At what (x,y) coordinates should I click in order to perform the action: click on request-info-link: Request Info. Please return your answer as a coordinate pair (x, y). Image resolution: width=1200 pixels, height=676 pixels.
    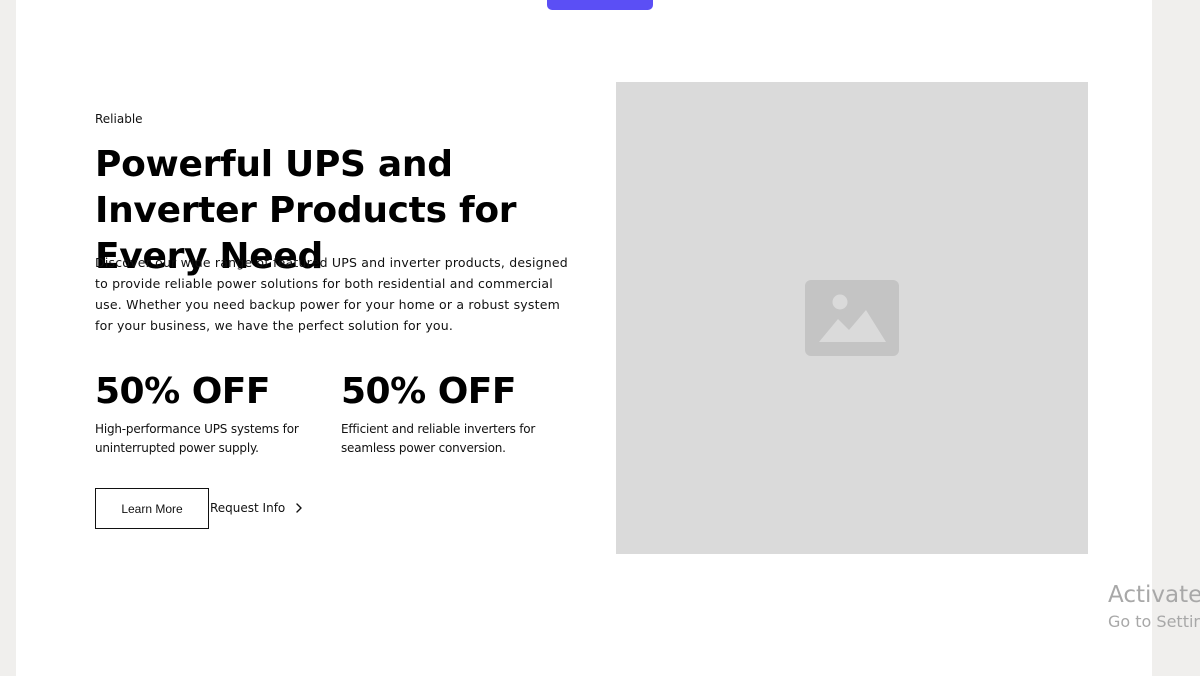
    Looking at the image, I should click on (257, 508).